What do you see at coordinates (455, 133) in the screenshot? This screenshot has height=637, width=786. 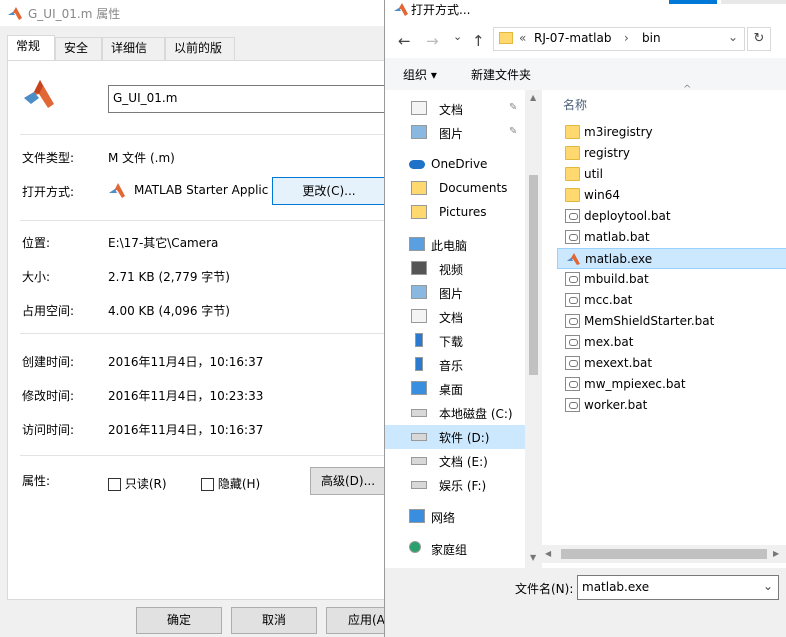 I see `nav-item: 图片 ✎` at bounding box center [455, 133].